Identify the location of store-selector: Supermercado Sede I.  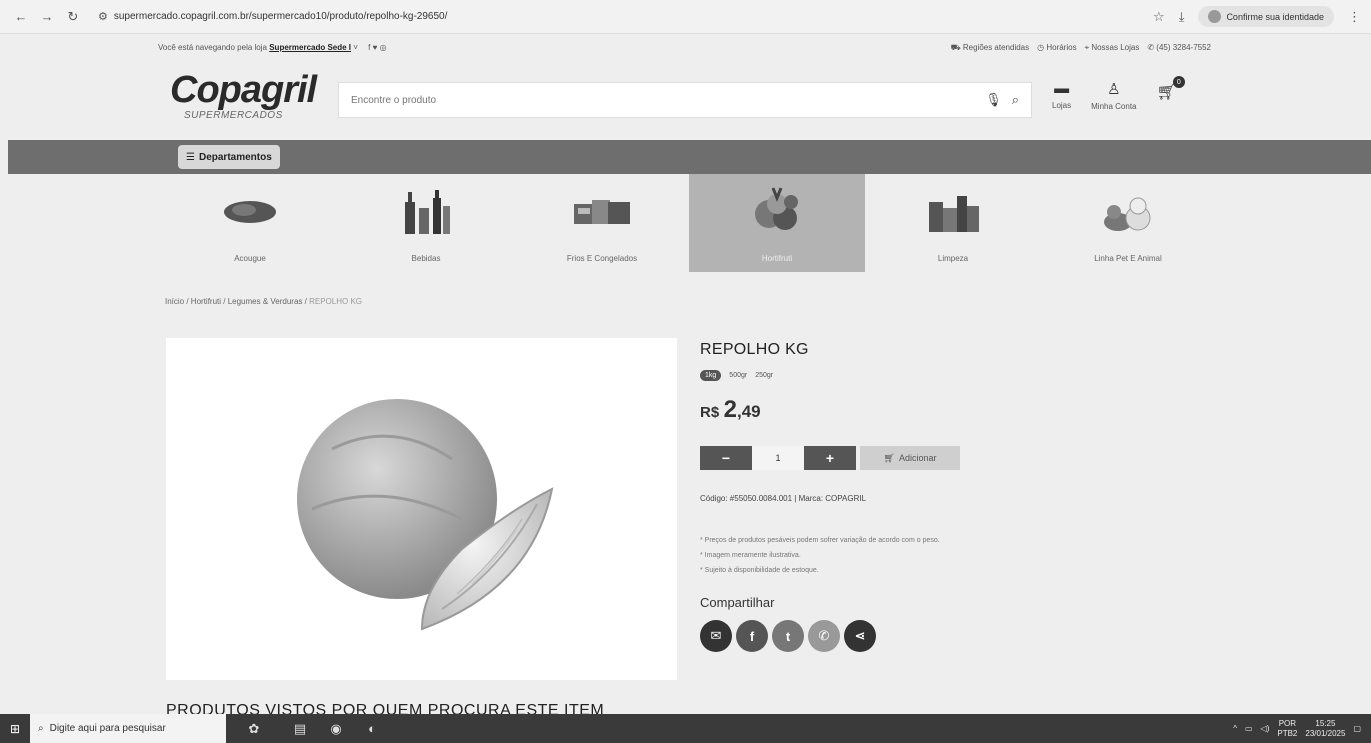
(310, 47).